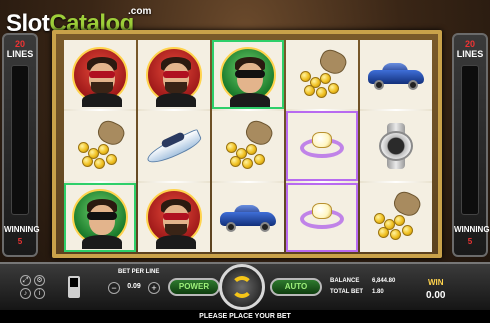 This screenshot has width=490, height=323. Describe the element at coordinates (345, 281) in the screenshot. I see `balance-label: BALANCE` at that location.